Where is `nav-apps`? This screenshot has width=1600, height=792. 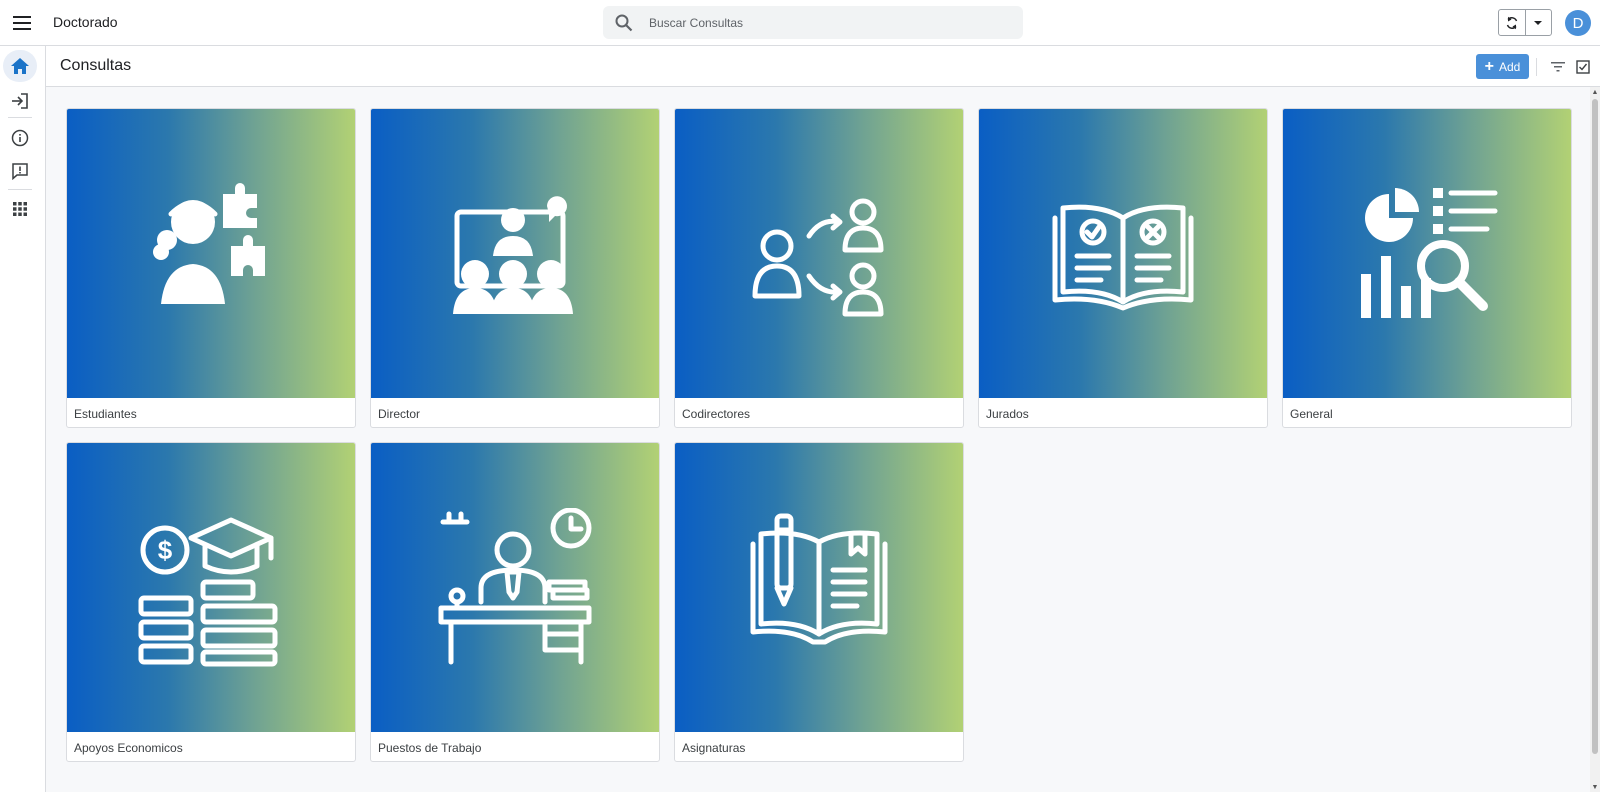
nav-apps is located at coordinates (20, 209).